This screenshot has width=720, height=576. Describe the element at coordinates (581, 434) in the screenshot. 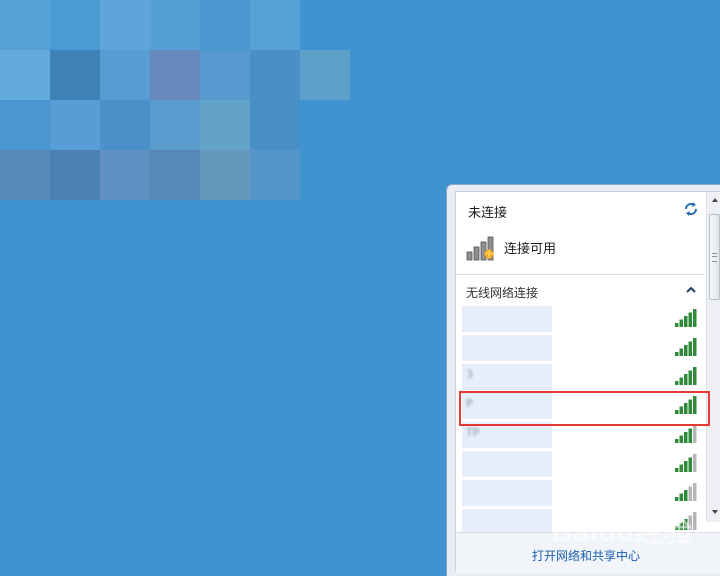

I see `wifi-network-item: TP` at that location.